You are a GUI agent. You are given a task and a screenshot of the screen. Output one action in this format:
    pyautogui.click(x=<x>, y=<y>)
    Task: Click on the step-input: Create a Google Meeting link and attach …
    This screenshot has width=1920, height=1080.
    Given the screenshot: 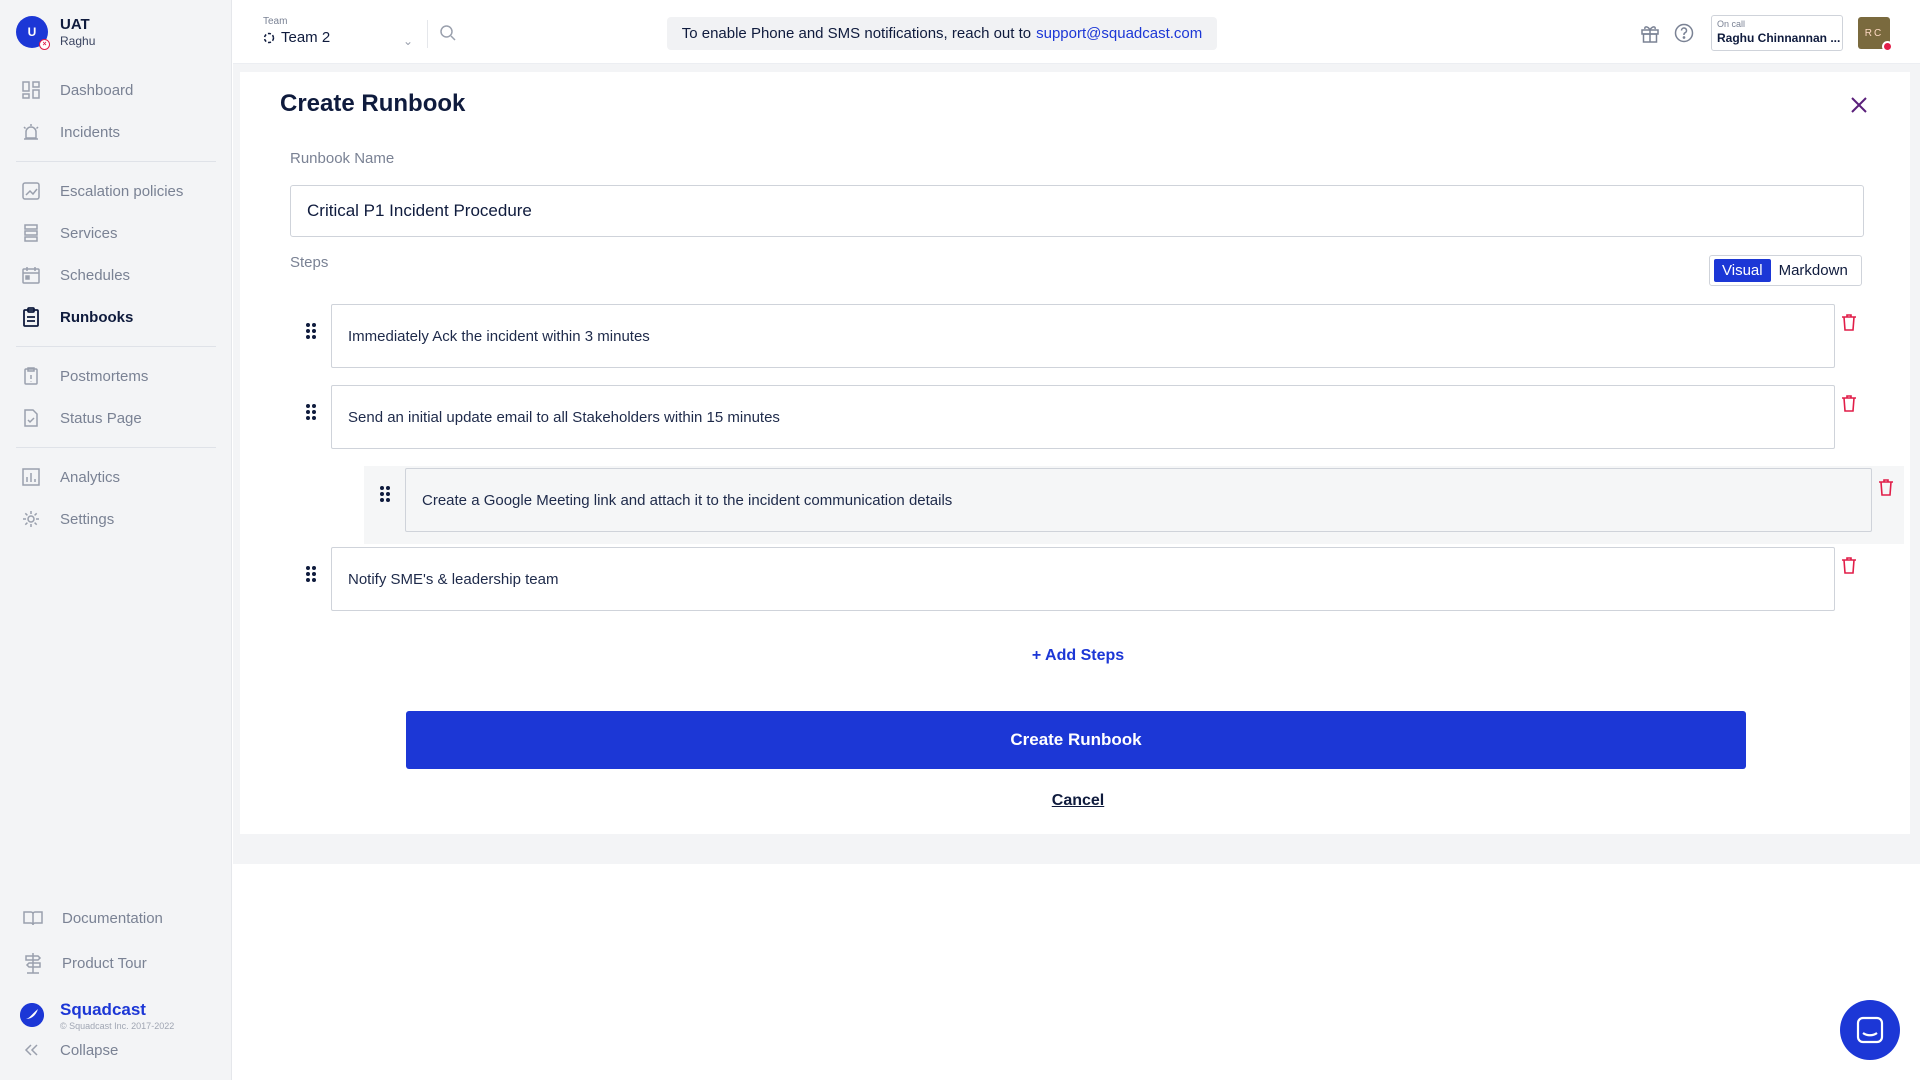 What is the action you would take?
    pyautogui.click(x=1138, y=500)
    